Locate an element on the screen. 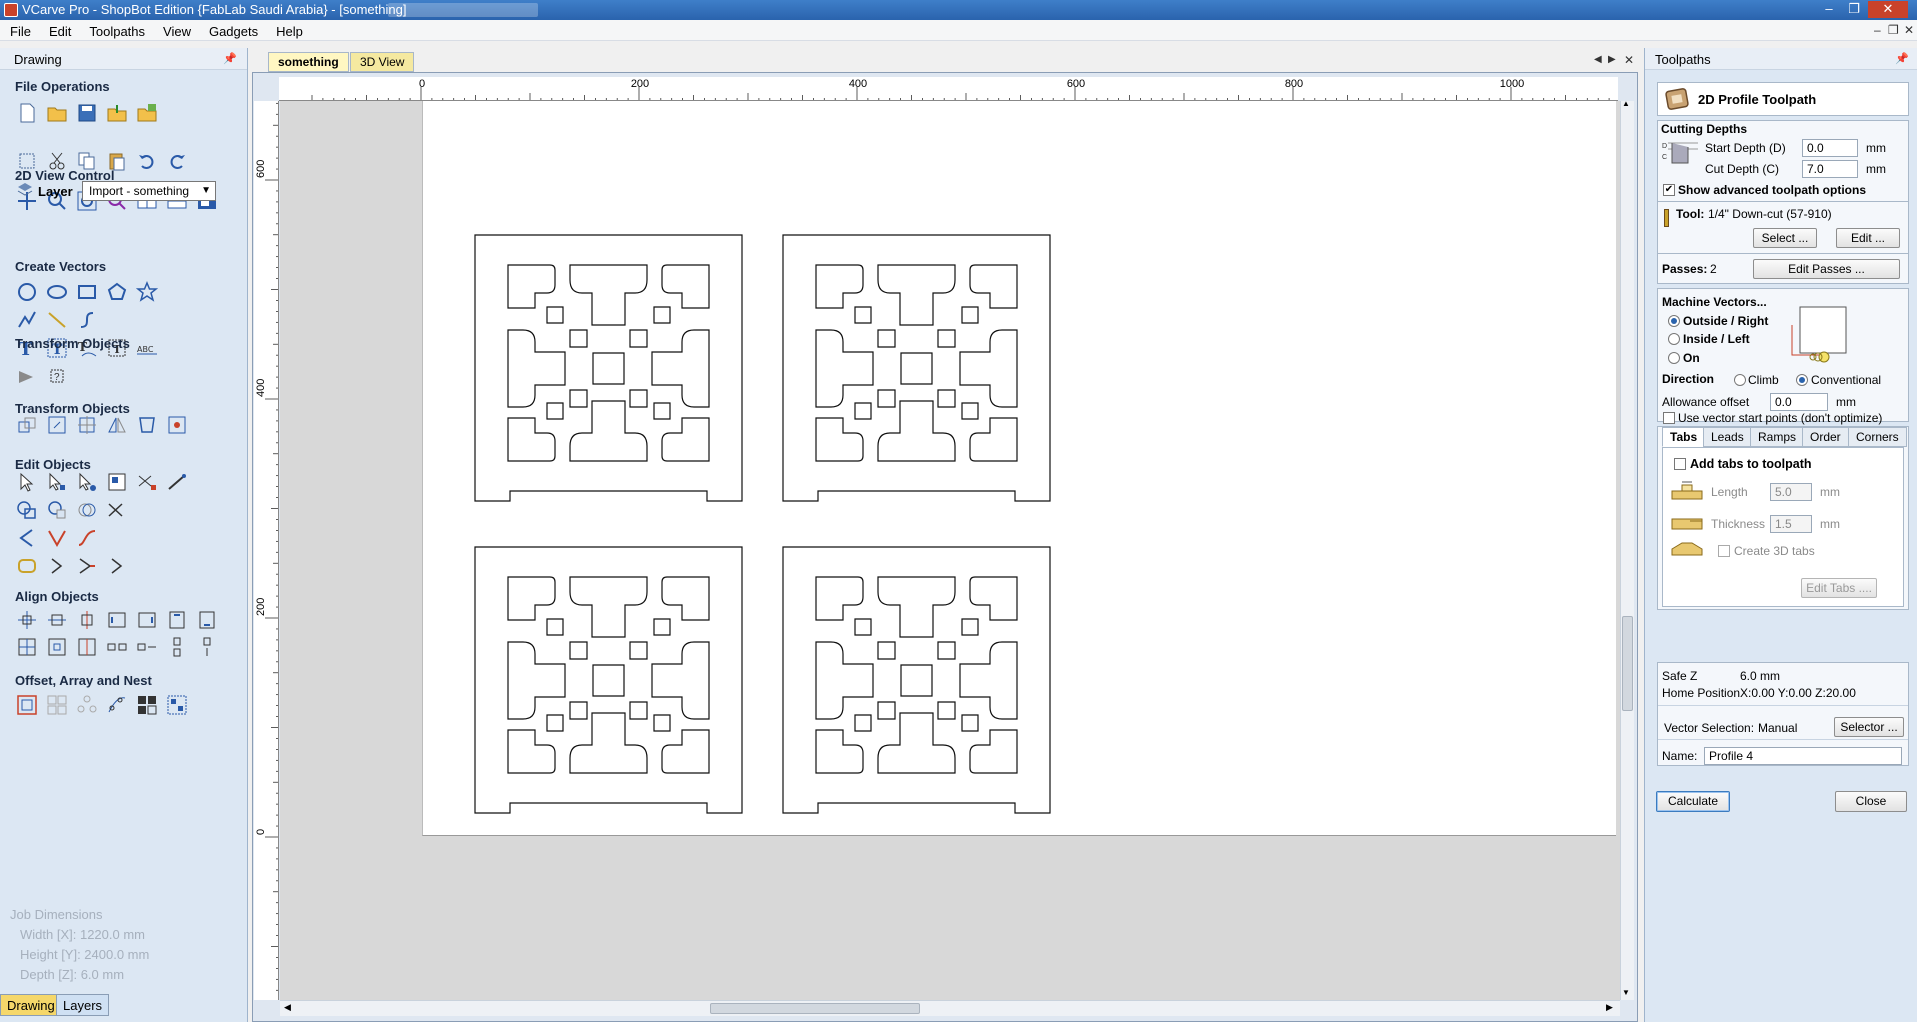 This screenshot has width=1917, height=1022. menu-edit: Edit is located at coordinates (59, 30).